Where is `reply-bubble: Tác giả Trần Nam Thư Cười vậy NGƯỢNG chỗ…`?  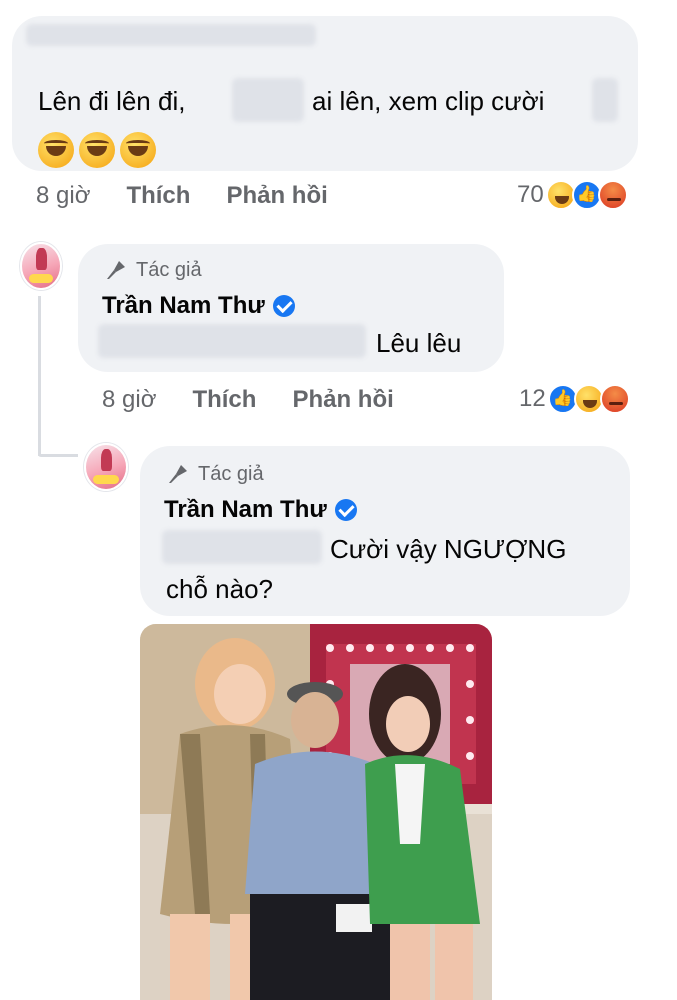 reply-bubble: Tác giả Trần Nam Thư Cười vậy NGƯỢNG chỗ… is located at coordinates (385, 531).